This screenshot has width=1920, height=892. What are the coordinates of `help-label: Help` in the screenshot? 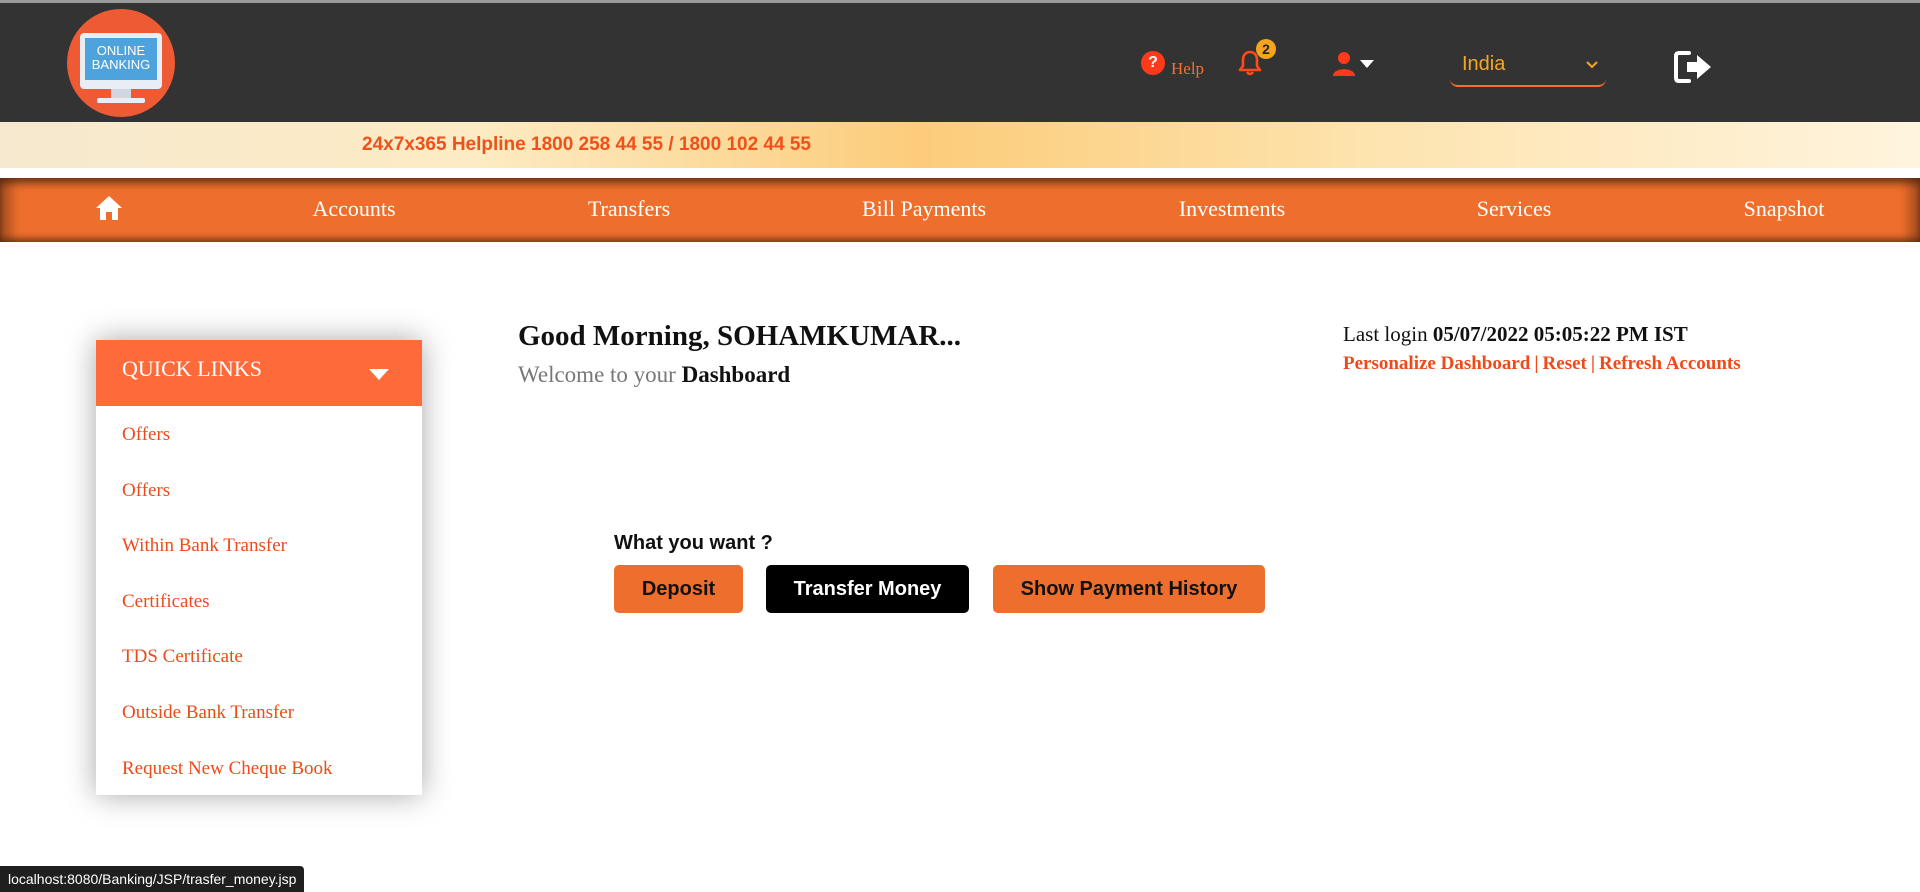 It's located at (1188, 68).